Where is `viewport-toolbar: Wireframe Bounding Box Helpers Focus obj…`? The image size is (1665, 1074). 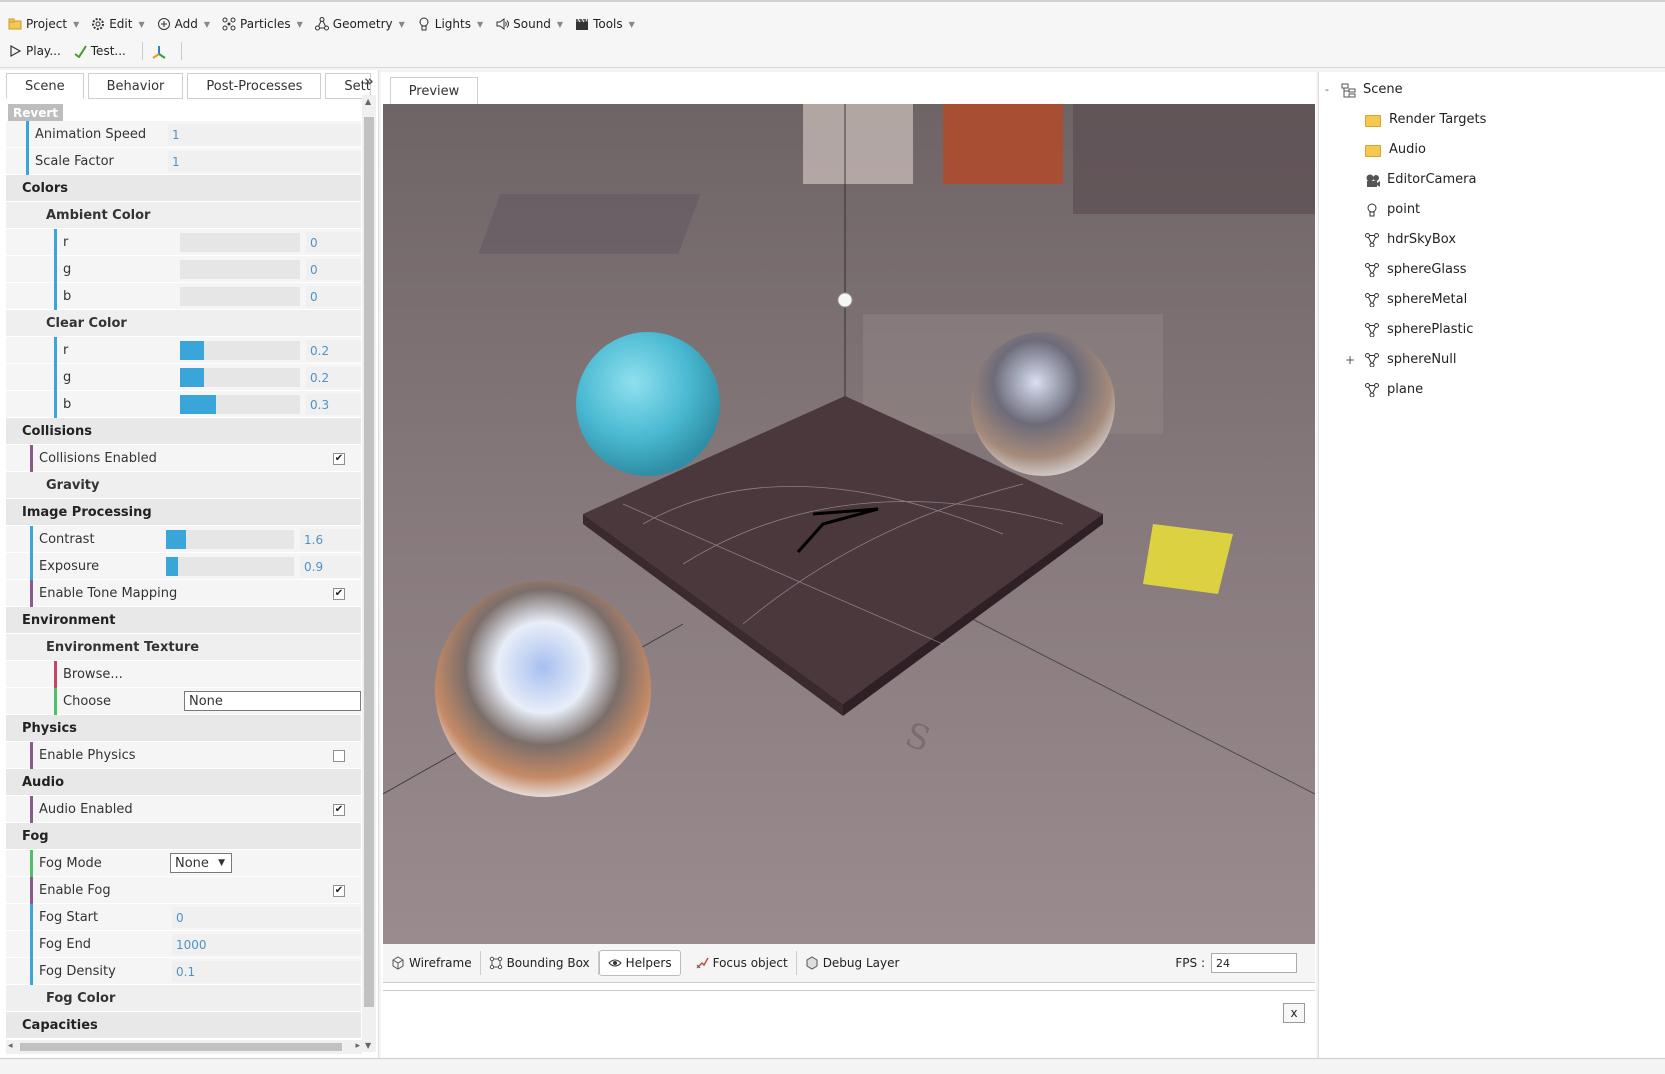
viewport-toolbar: Wireframe Bounding Box Helpers Focus obj… is located at coordinates (849, 963).